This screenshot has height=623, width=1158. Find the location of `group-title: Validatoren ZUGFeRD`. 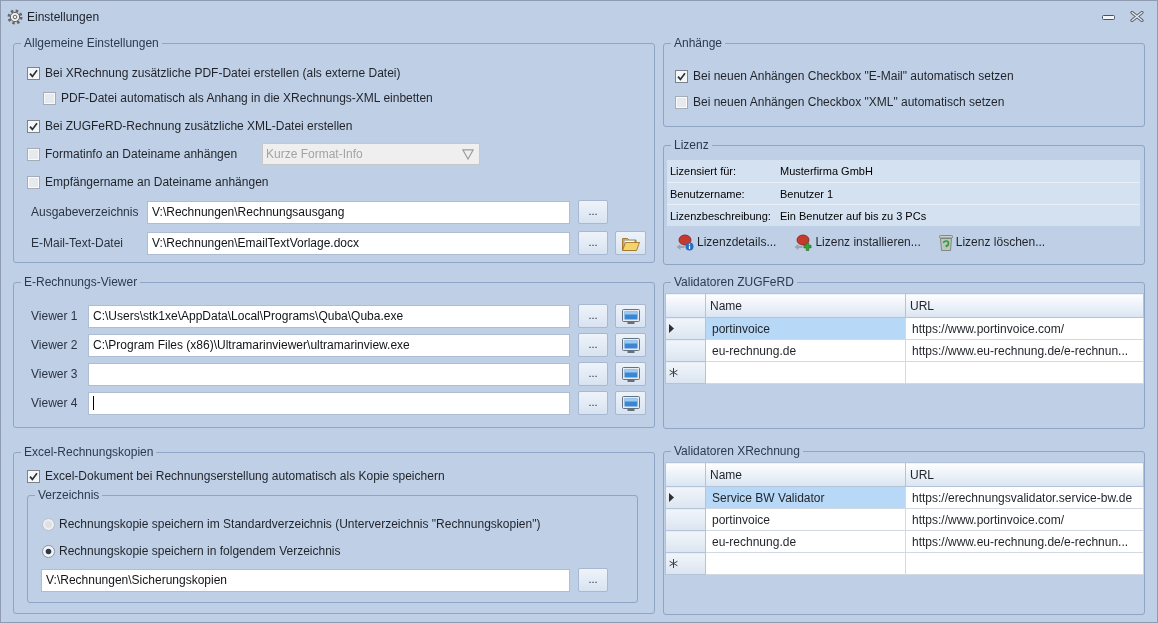

group-title: Validatoren ZUGFeRD is located at coordinates (734, 282).